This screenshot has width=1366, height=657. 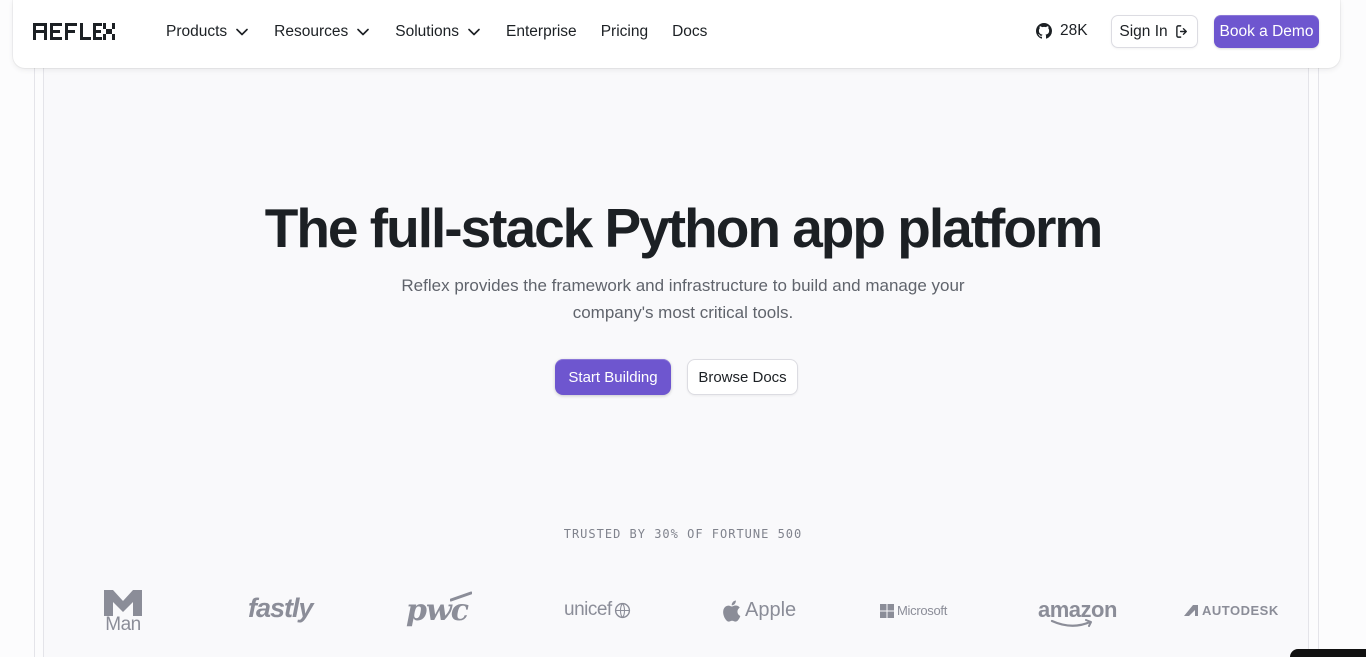 I want to click on nav-label: Pricing, so click(x=624, y=31).